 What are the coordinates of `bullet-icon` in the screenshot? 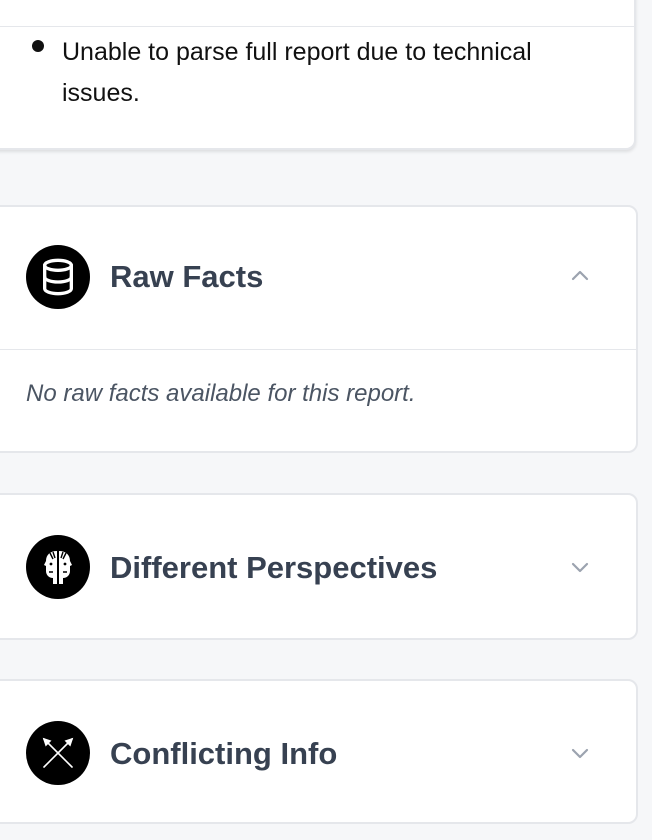 It's located at (38, 46).